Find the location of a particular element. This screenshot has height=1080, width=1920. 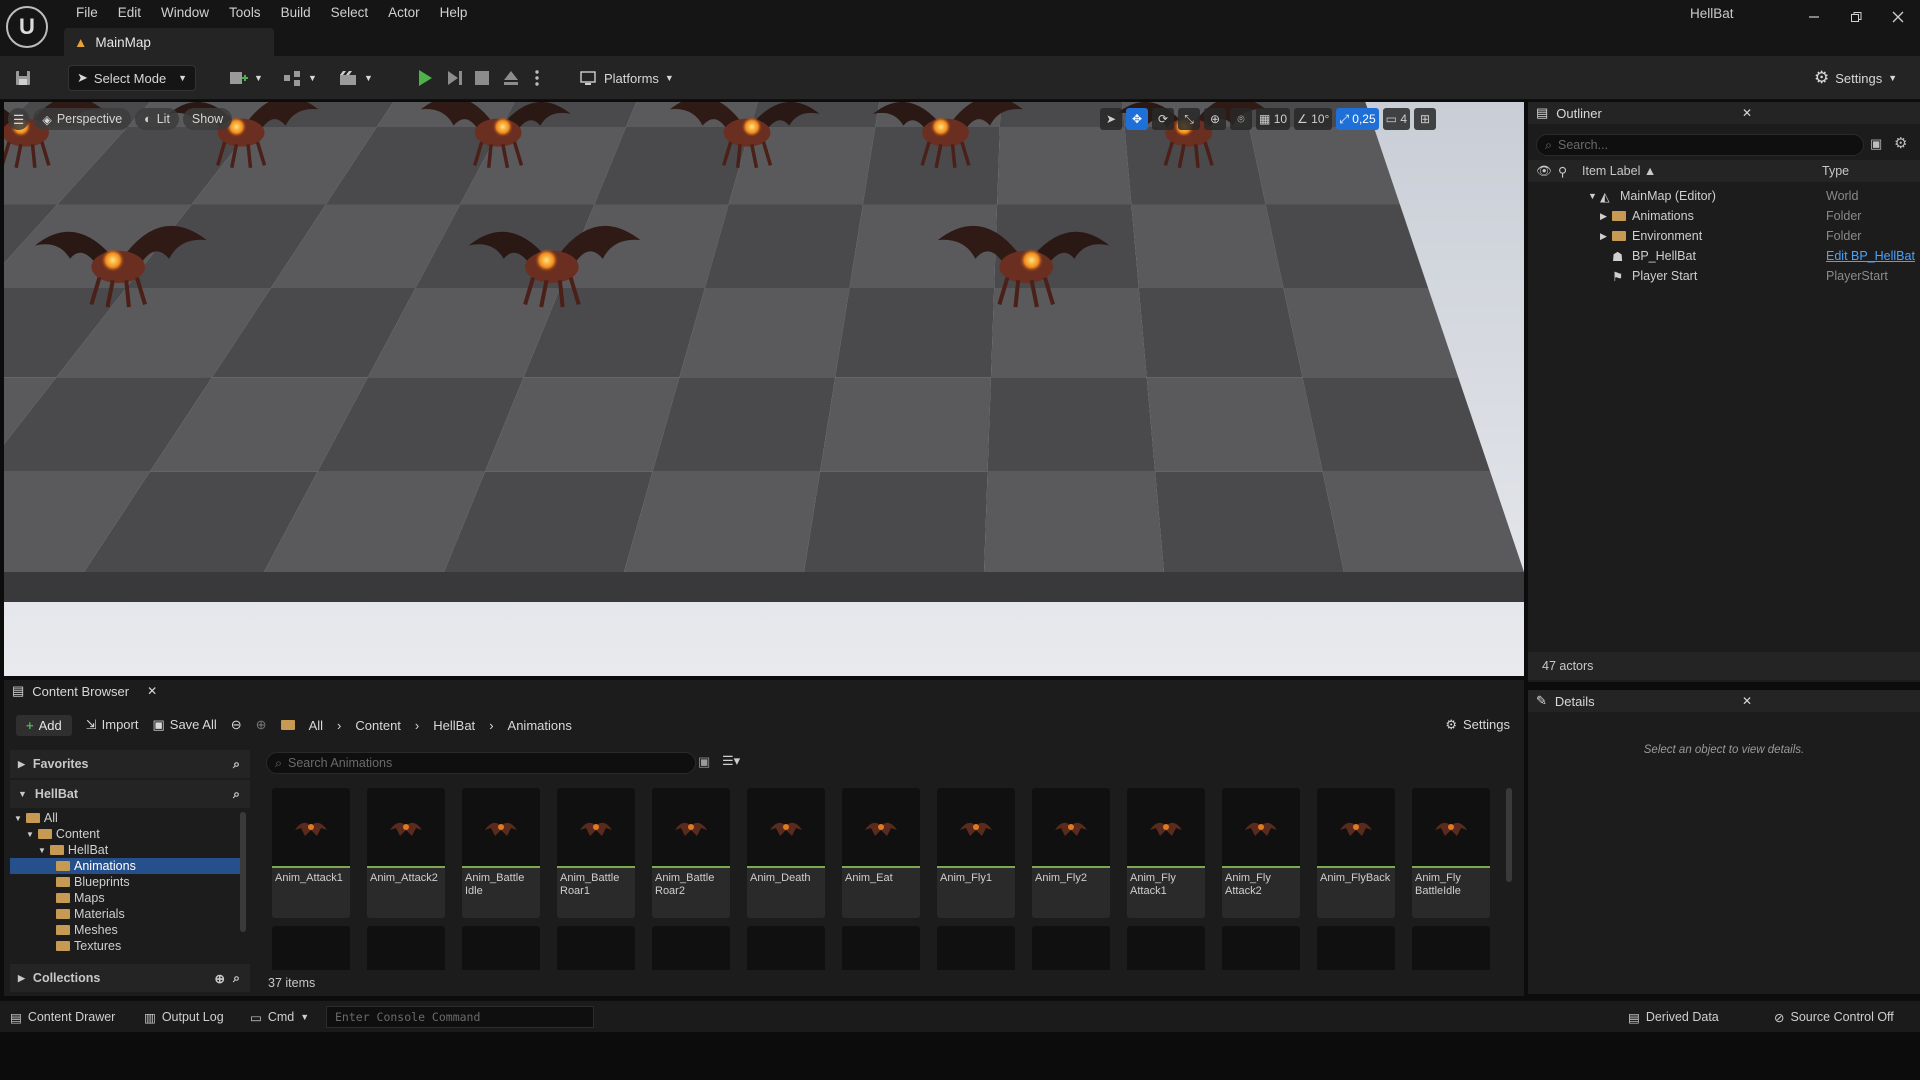

import-button: ⇲ Import is located at coordinates (112, 725).